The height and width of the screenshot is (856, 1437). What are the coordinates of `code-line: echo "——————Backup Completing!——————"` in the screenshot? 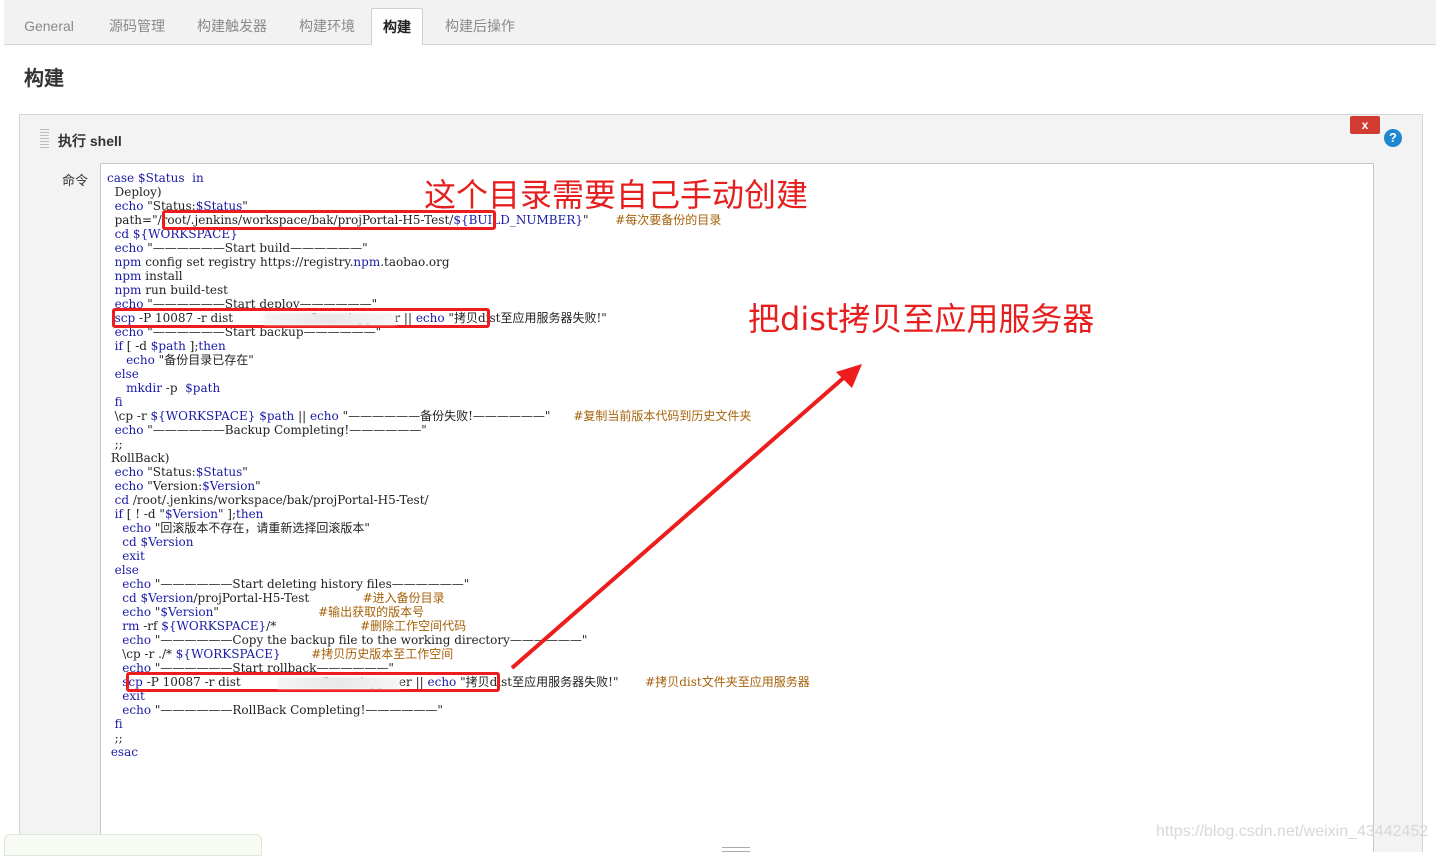 It's located at (270, 430).